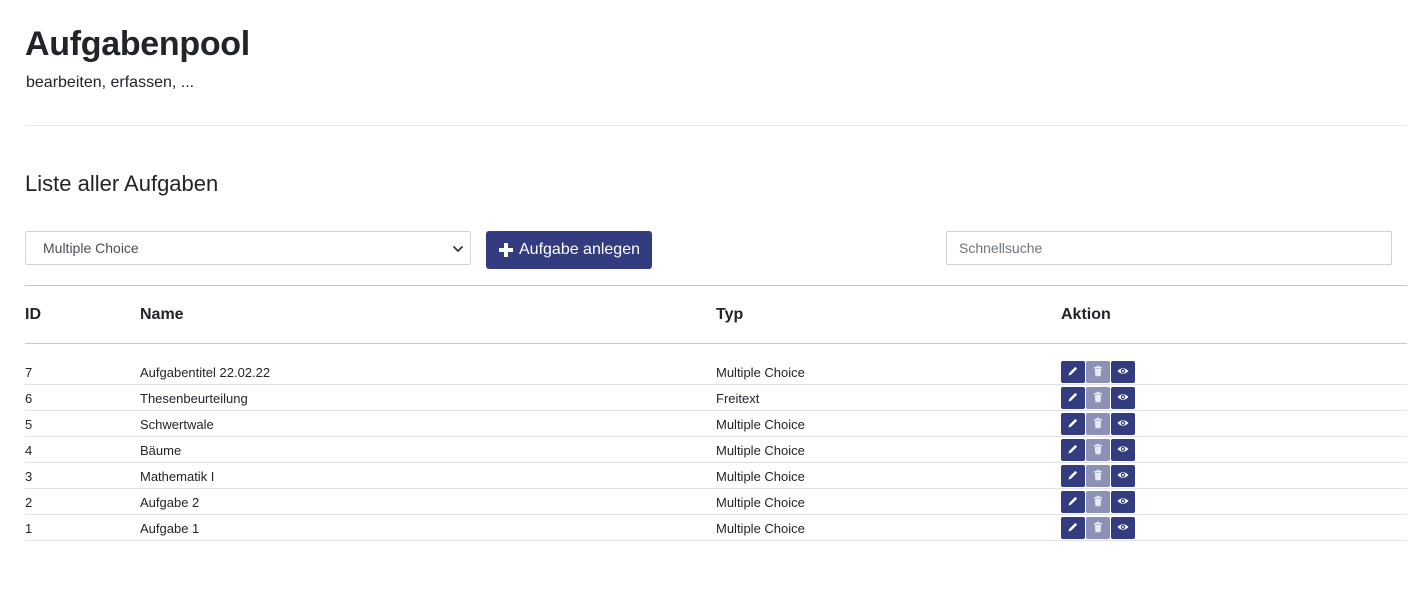 Image resolution: width=1417 pixels, height=613 pixels. I want to click on task-name: Aufgabentitel 22.02.22, so click(205, 372).